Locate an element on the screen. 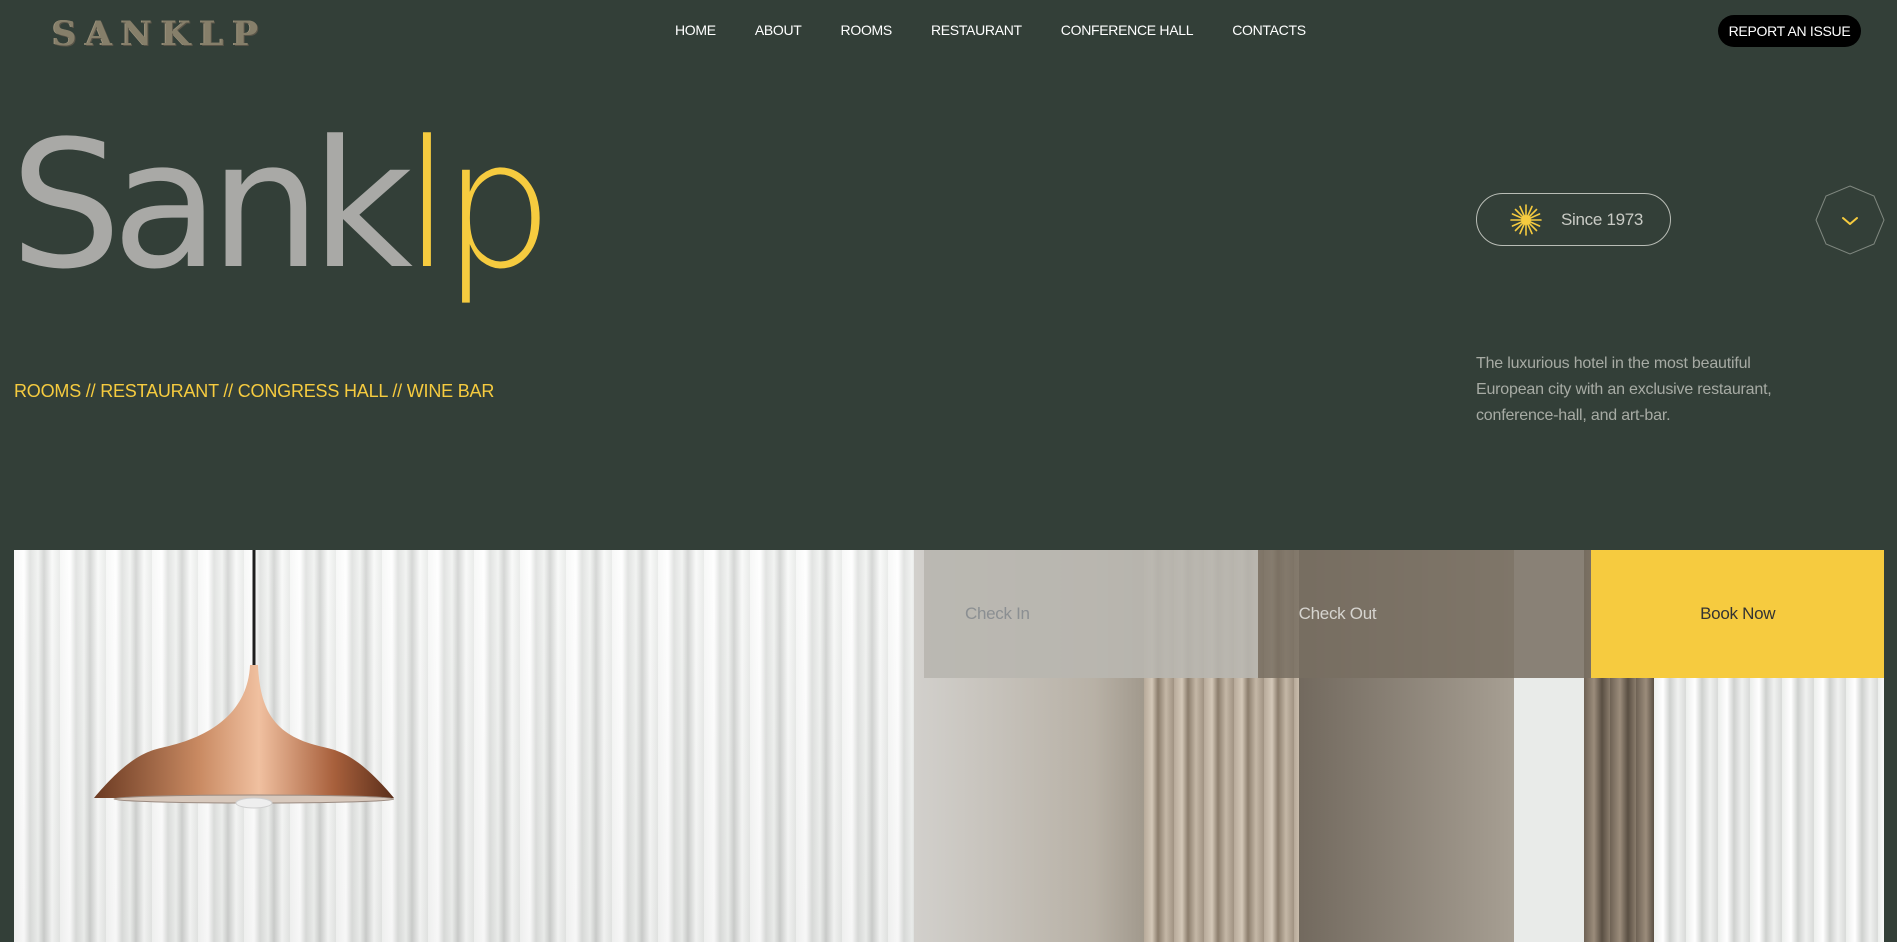 The width and height of the screenshot is (1897, 942). hero-title-yellow: lp is located at coordinates (478, 205).